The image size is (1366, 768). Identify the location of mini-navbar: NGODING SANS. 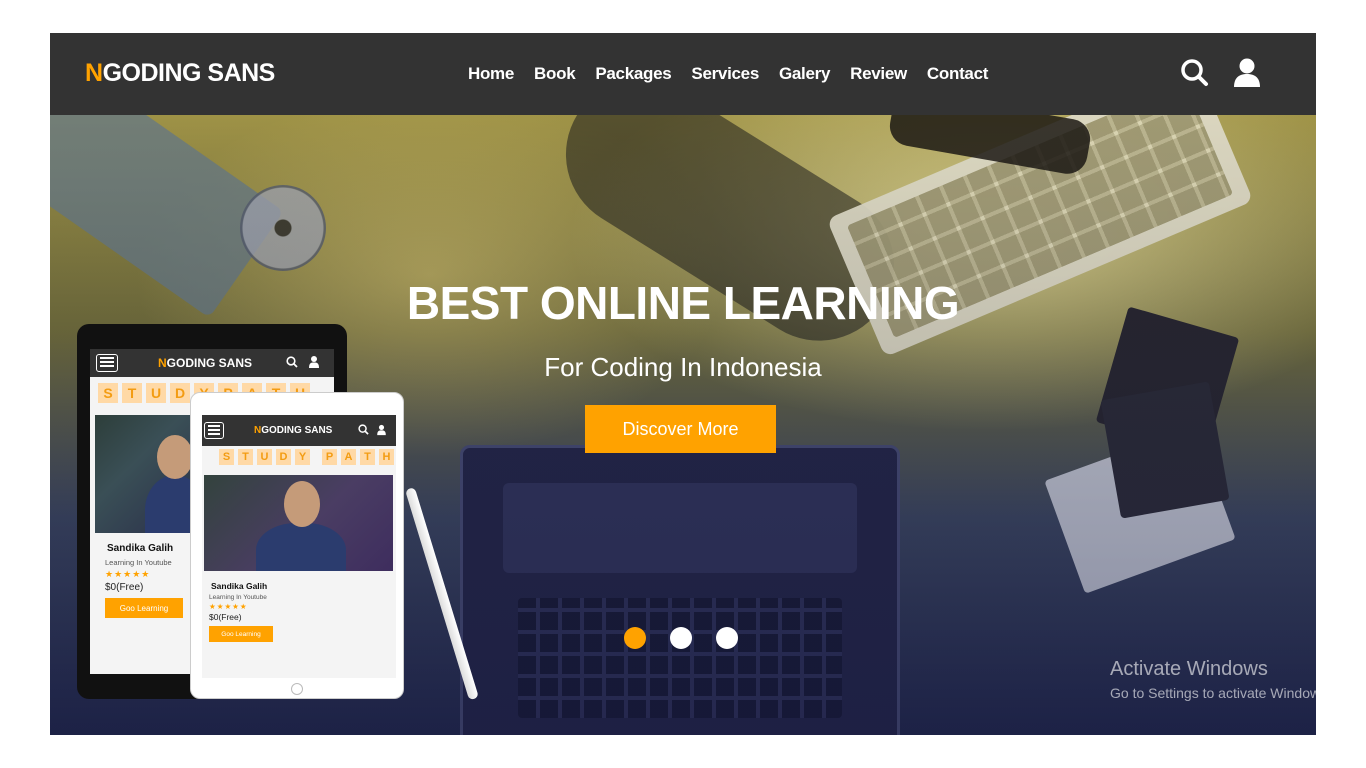
(299, 430).